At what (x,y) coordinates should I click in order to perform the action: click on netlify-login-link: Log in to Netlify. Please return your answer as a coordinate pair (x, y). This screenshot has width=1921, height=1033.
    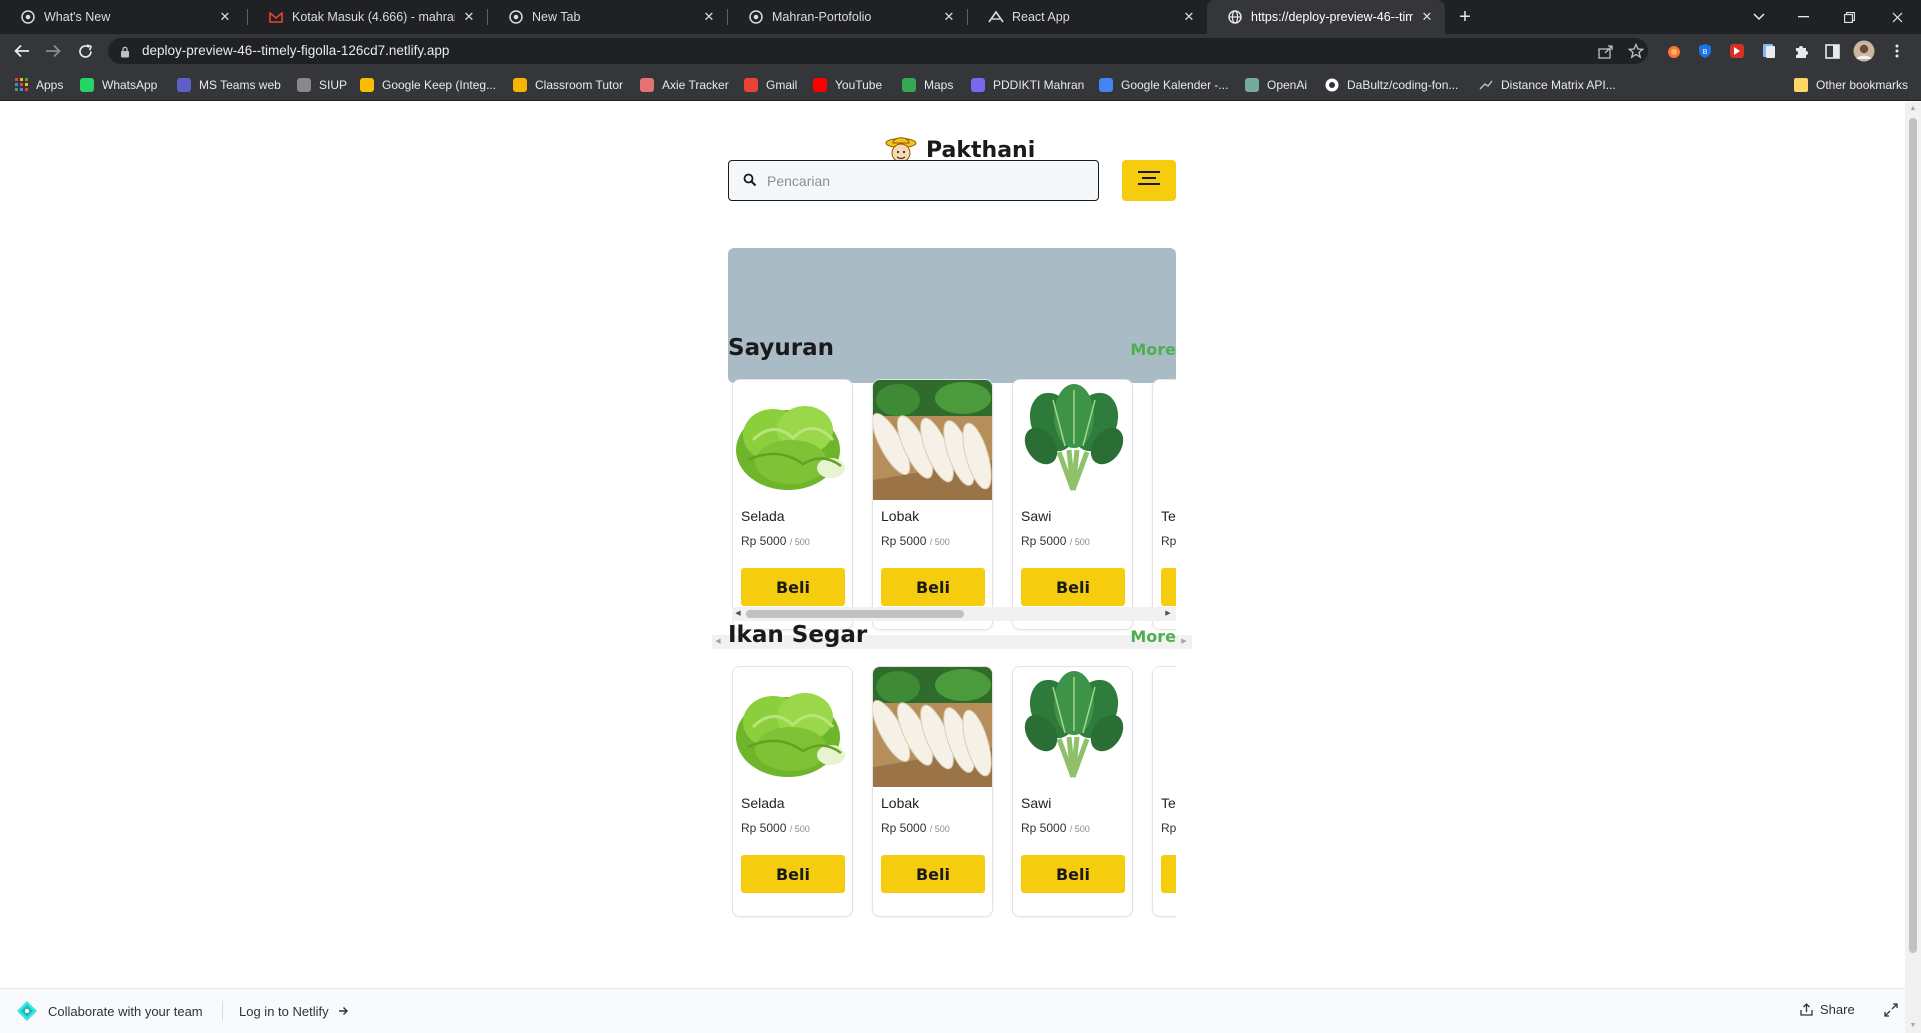
    Looking at the image, I should click on (294, 1011).